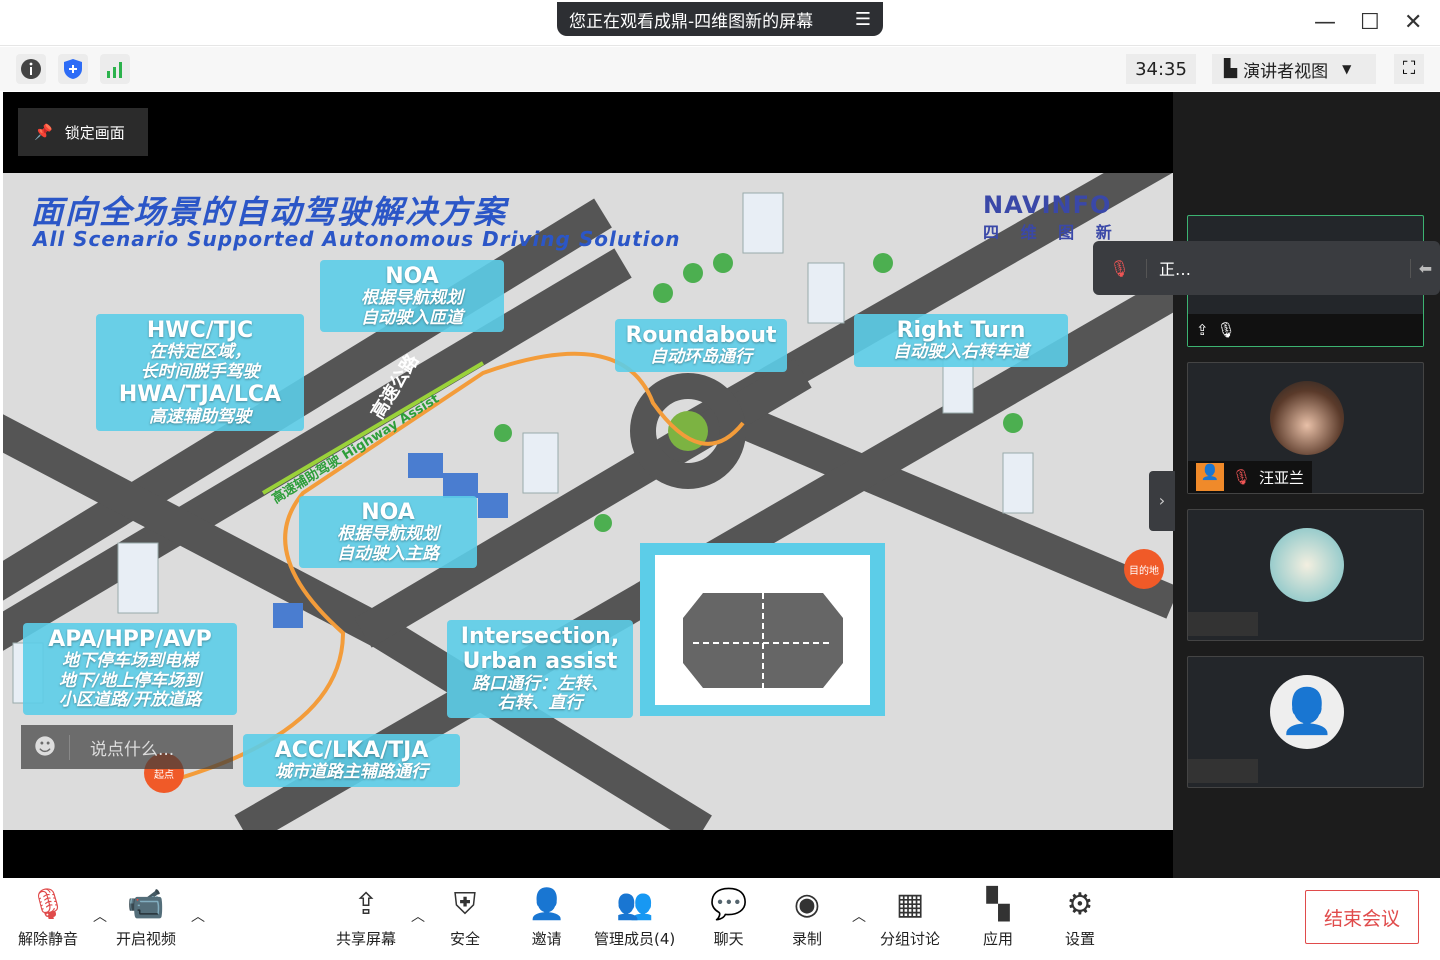 The height and width of the screenshot is (960, 1440). Describe the element at coordinates (200, 373) in the screenshot. I see `label-hwc: HWC/TJC 在特定区域， 长时间脱手驾驶 HWA/TJA/LCA 高速辅助驾驶` at that location.